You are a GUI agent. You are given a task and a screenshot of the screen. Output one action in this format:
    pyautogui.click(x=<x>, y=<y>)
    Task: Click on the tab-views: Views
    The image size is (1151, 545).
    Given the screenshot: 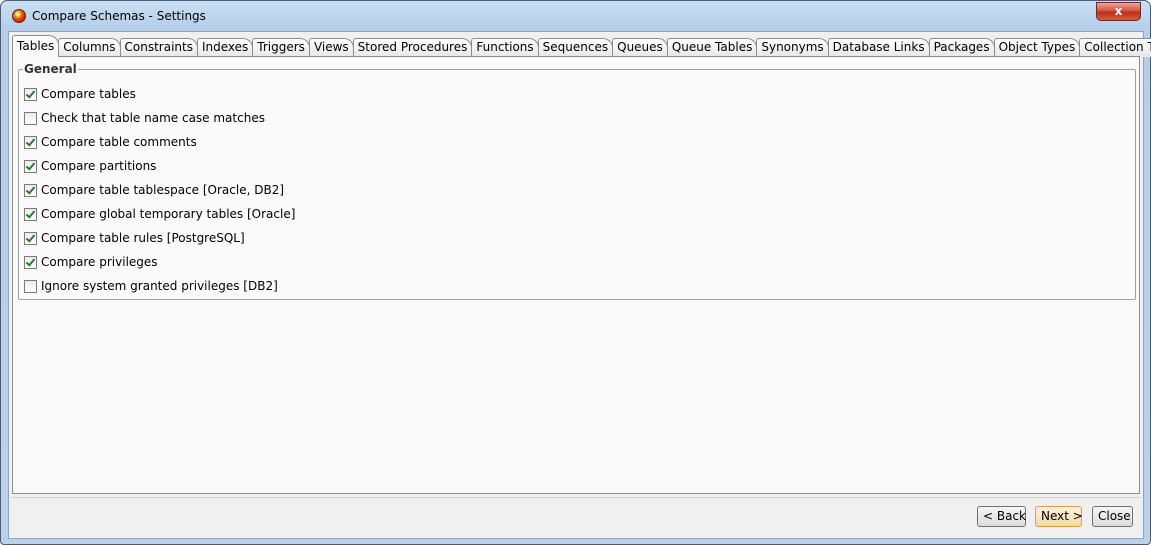 What is the action you would take?
    pyautogui.click(x=331, y=47)
    